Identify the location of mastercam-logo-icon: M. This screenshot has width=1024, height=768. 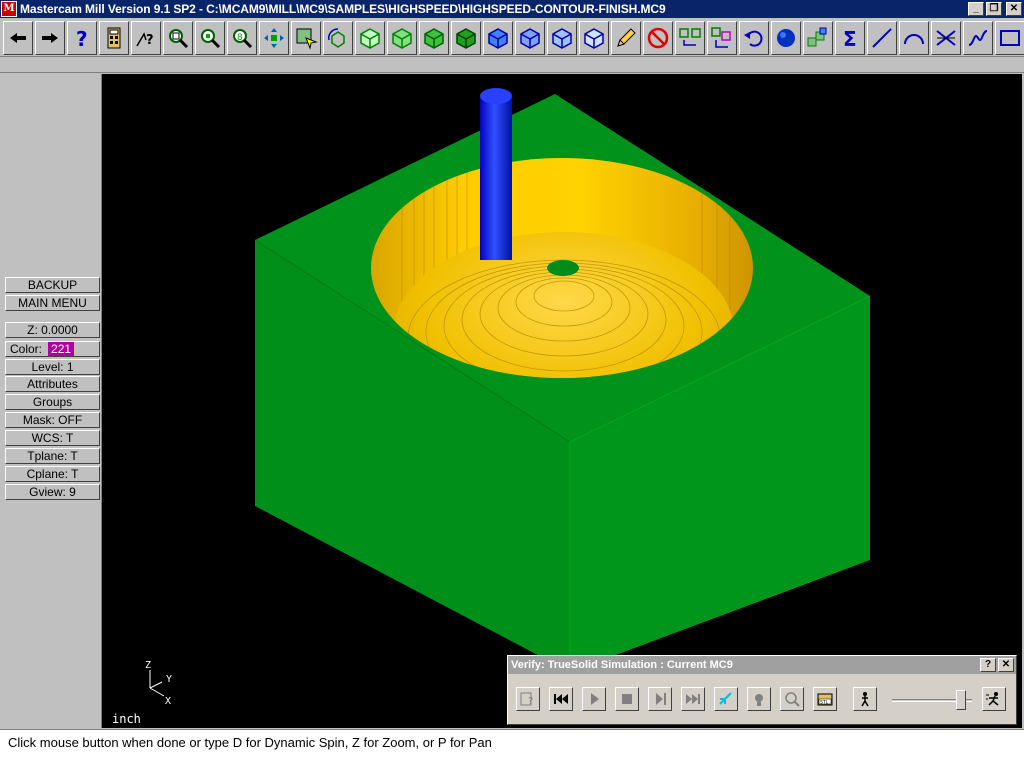
(9, 9).